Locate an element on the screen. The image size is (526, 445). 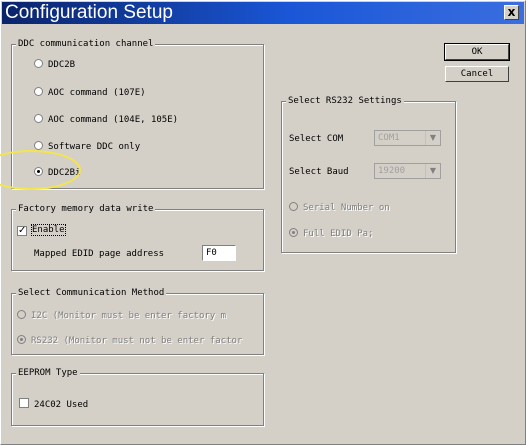
baud-select: 19200 ▼ is located at coordinates (407, 171).